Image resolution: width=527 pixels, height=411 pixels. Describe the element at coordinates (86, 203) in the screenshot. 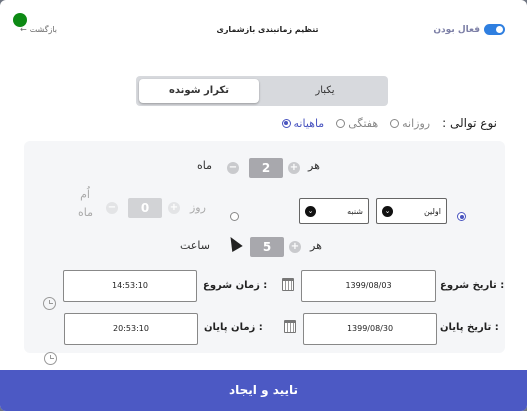

I see `of-month-label: اُم ماه` at that location.